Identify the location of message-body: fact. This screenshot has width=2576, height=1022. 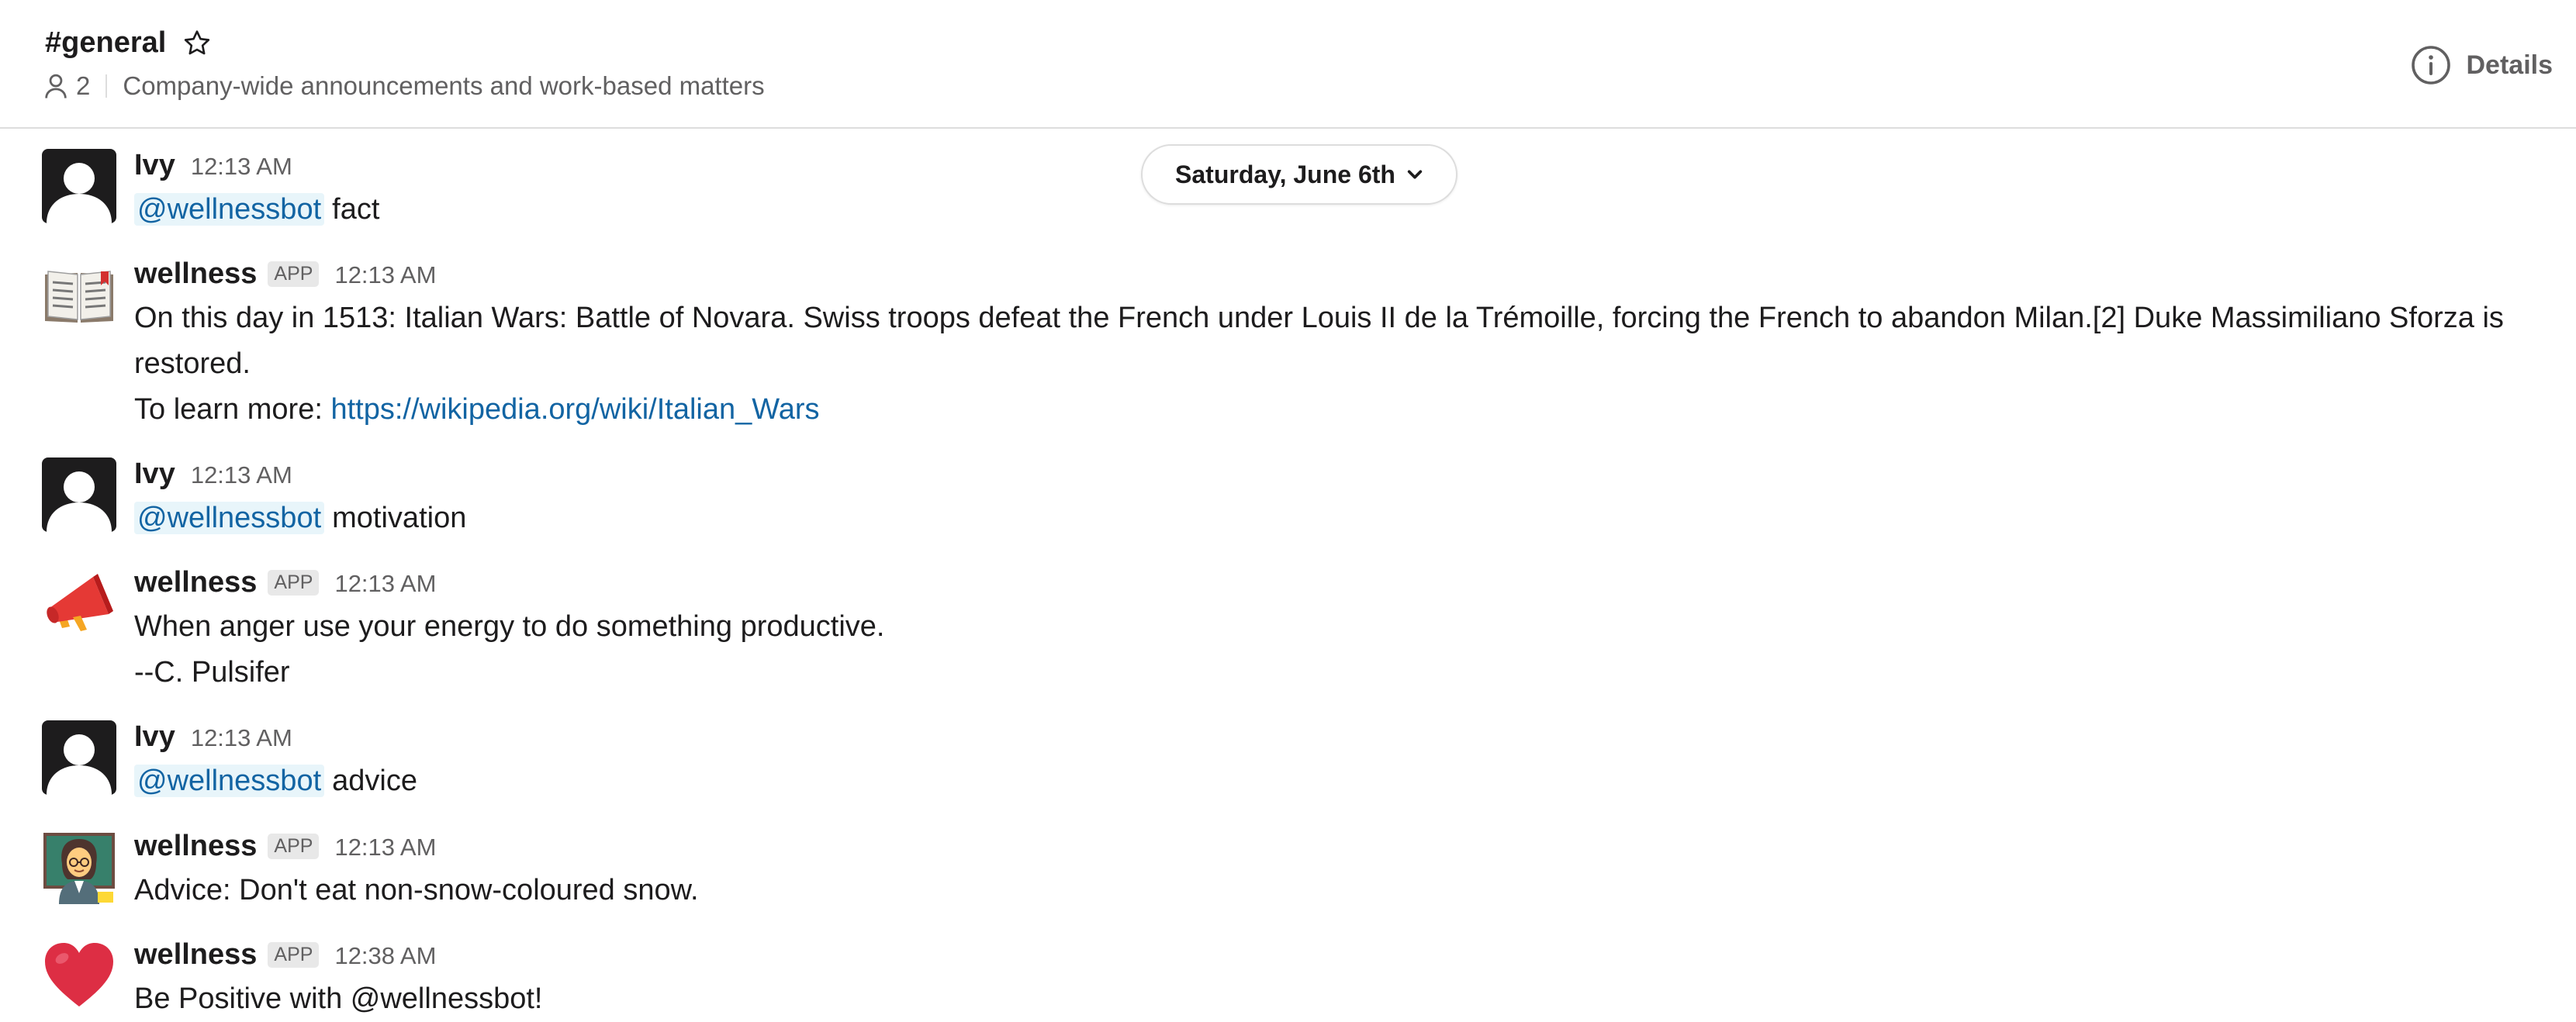
(356, 209).